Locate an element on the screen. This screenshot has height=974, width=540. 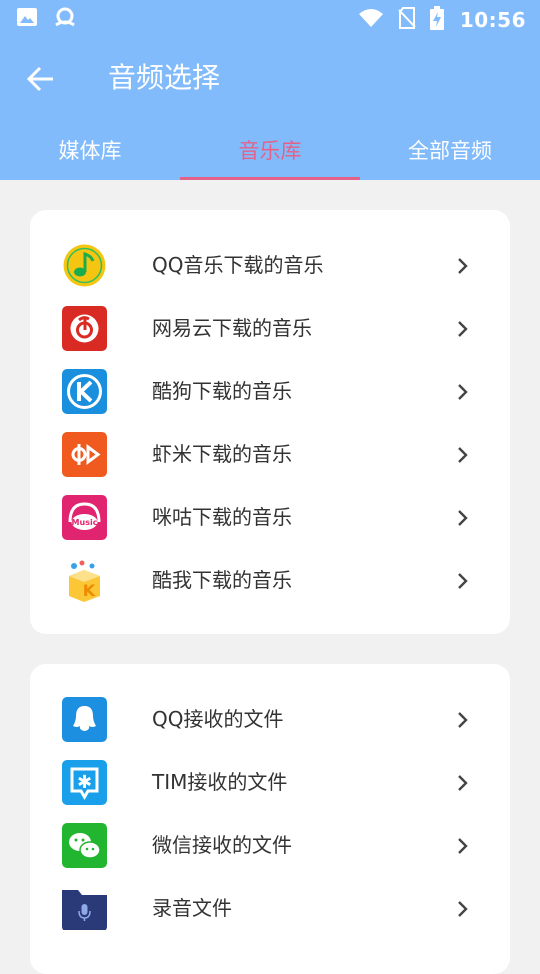
image-icon is located at coordinates (27, 19).